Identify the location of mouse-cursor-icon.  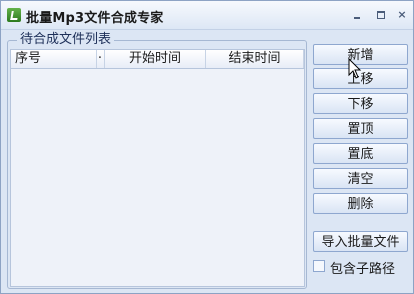
(355, 68).